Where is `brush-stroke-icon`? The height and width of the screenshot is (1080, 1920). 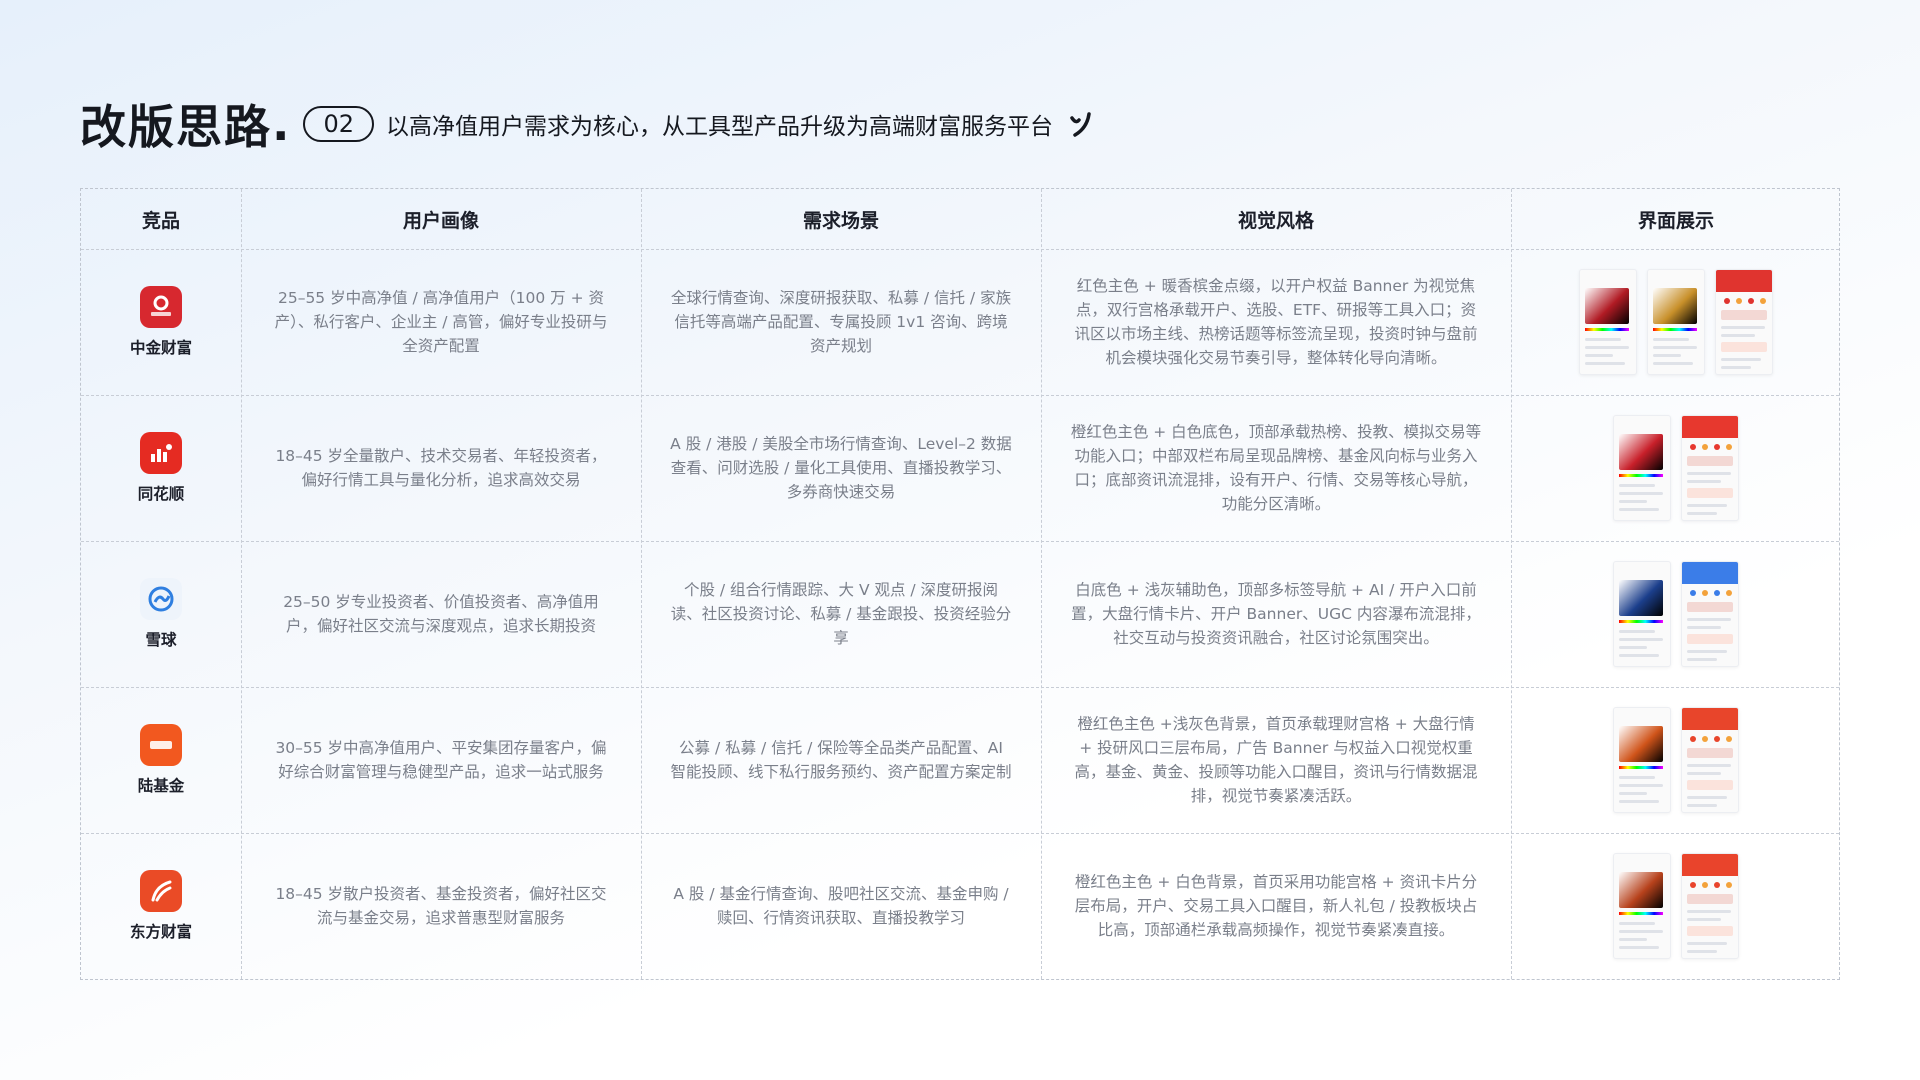
brush-stroke-icon is located at coordinates (1080, 124).